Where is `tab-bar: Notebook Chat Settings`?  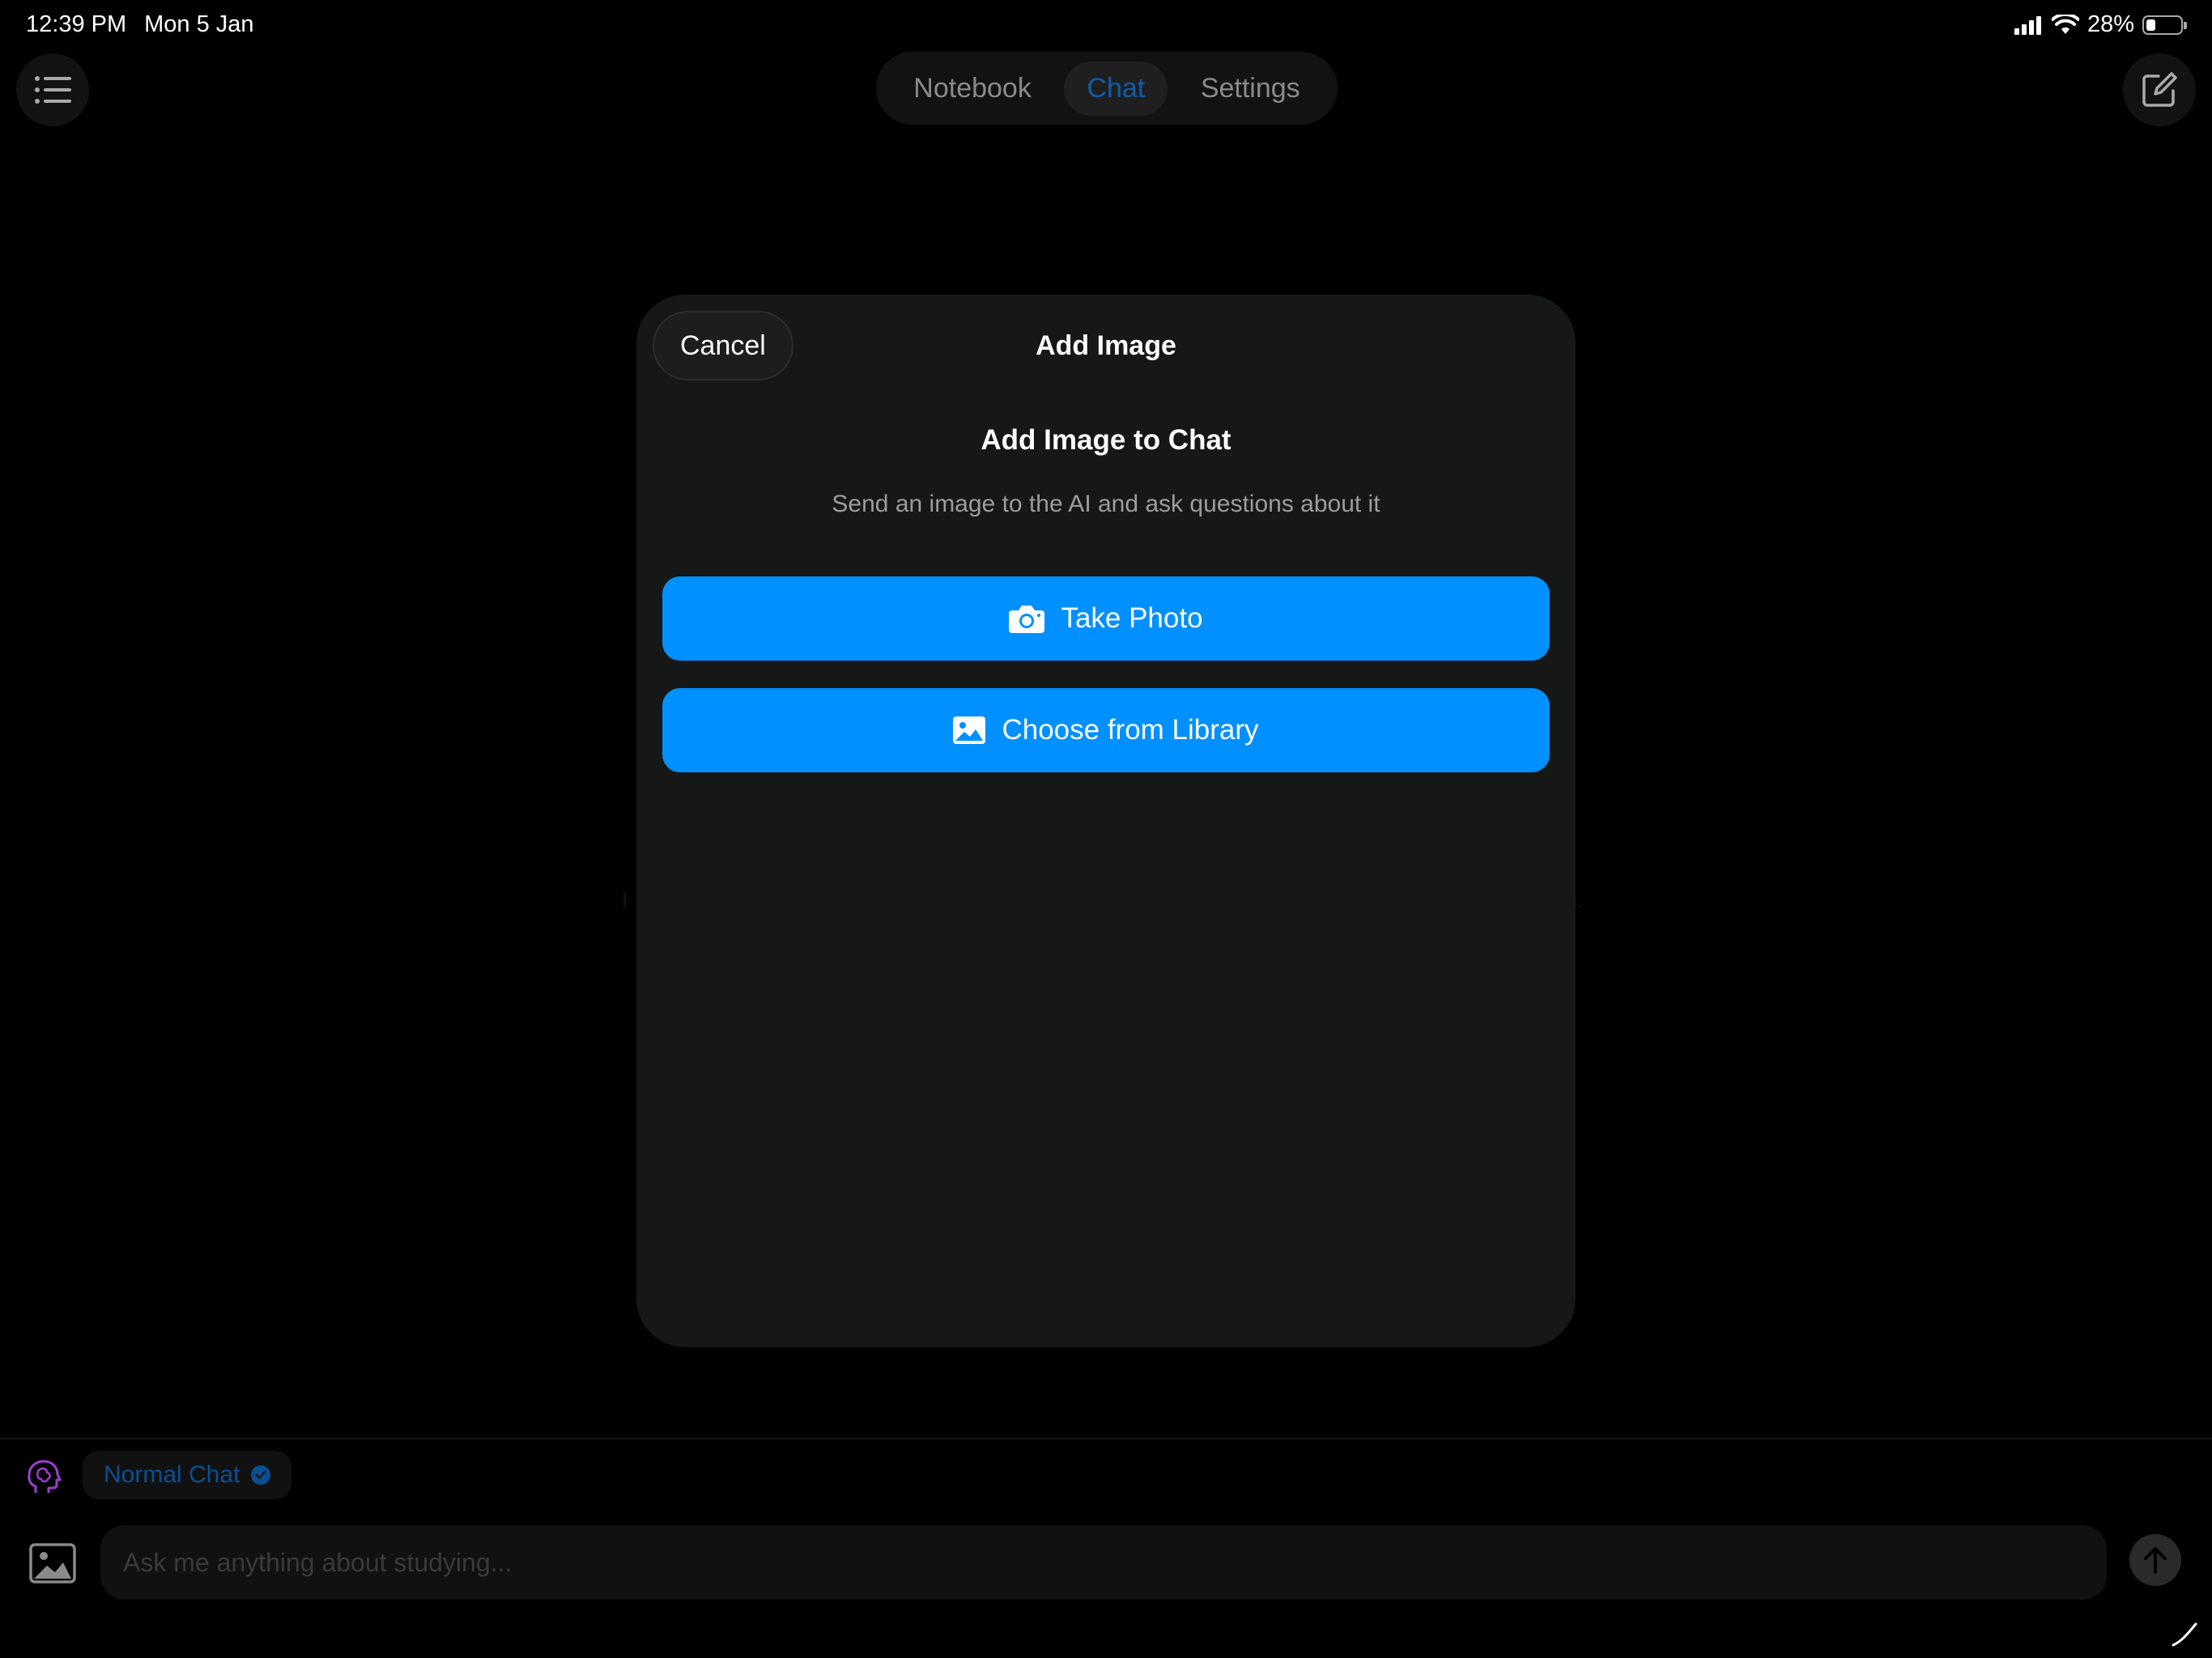 tab-bar: Notebook Chat Settings is located at coordinates (1107, 88).